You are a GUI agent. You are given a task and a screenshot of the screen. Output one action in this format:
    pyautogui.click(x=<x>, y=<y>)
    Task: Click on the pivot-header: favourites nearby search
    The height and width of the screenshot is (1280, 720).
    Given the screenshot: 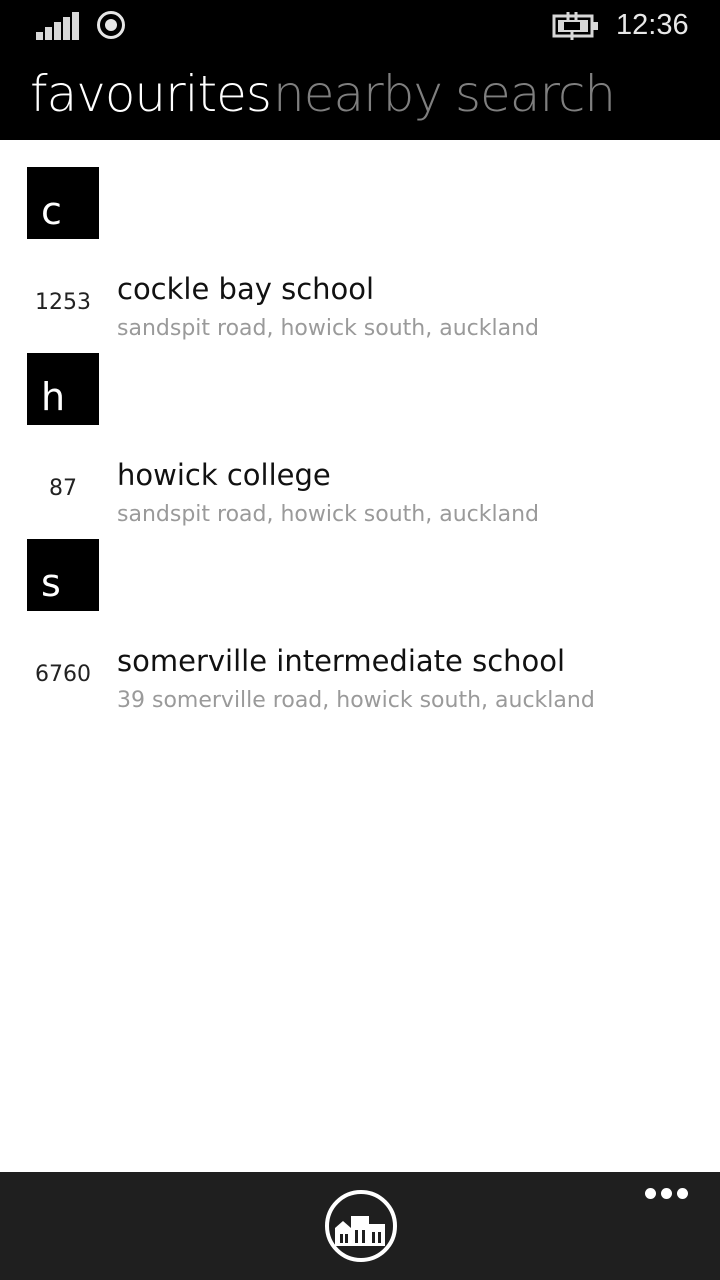 What is the action you would take?
    pyautogui.click(x=360, y=95)
    